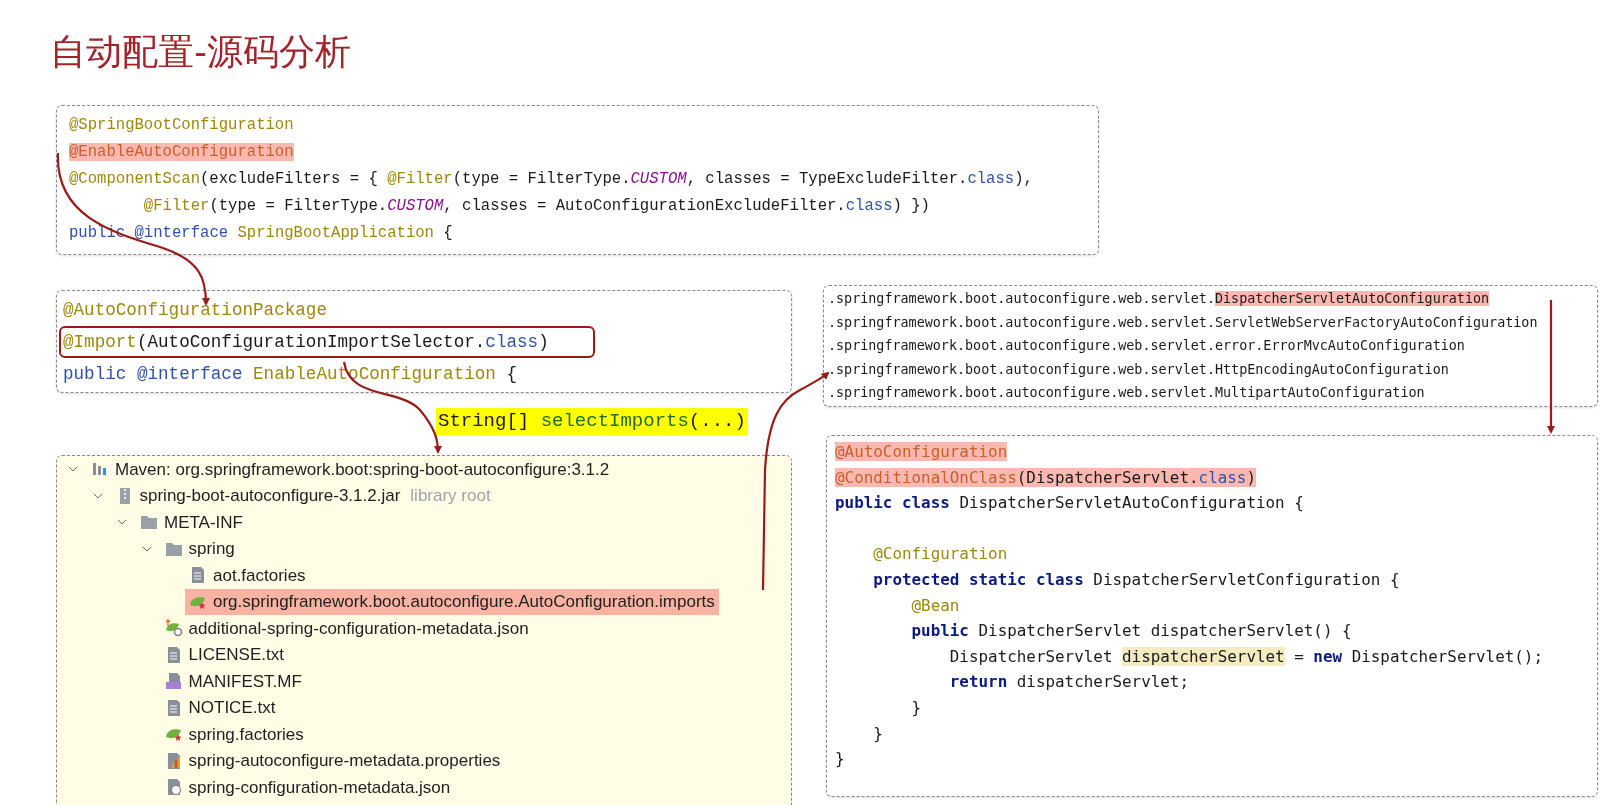 This screenshot has width=1603, height=805. I want to click on tree-label: spring.factories, so click(246, 734).